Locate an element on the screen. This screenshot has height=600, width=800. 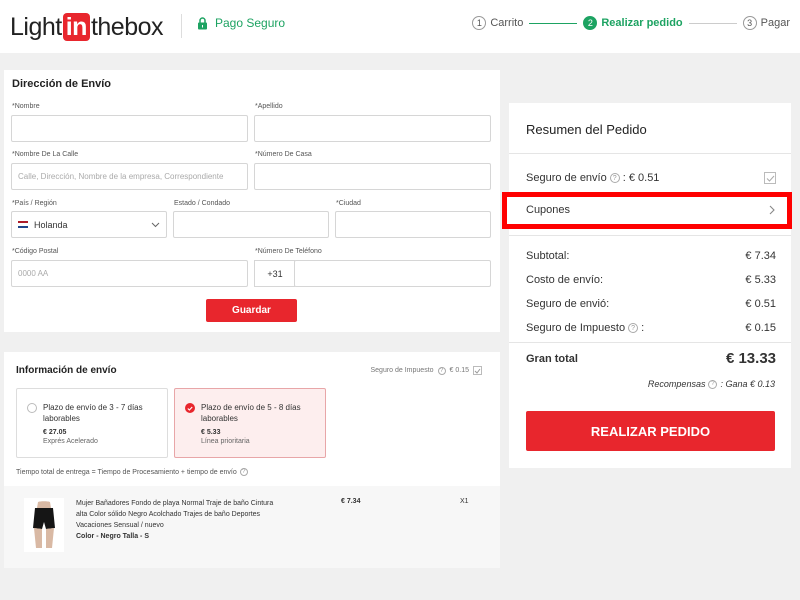
tax-insurance: Seguro de Impuesto ? € 0.15 is located at coordinates (426, 370).